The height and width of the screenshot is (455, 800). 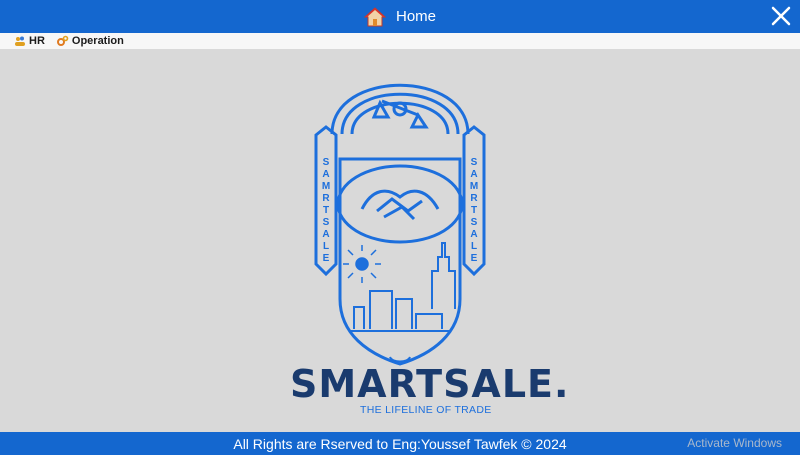 What do you see at coordinates (375, 17) in the screenshot?
I see `home-icon` at bounding box center [375, 17].